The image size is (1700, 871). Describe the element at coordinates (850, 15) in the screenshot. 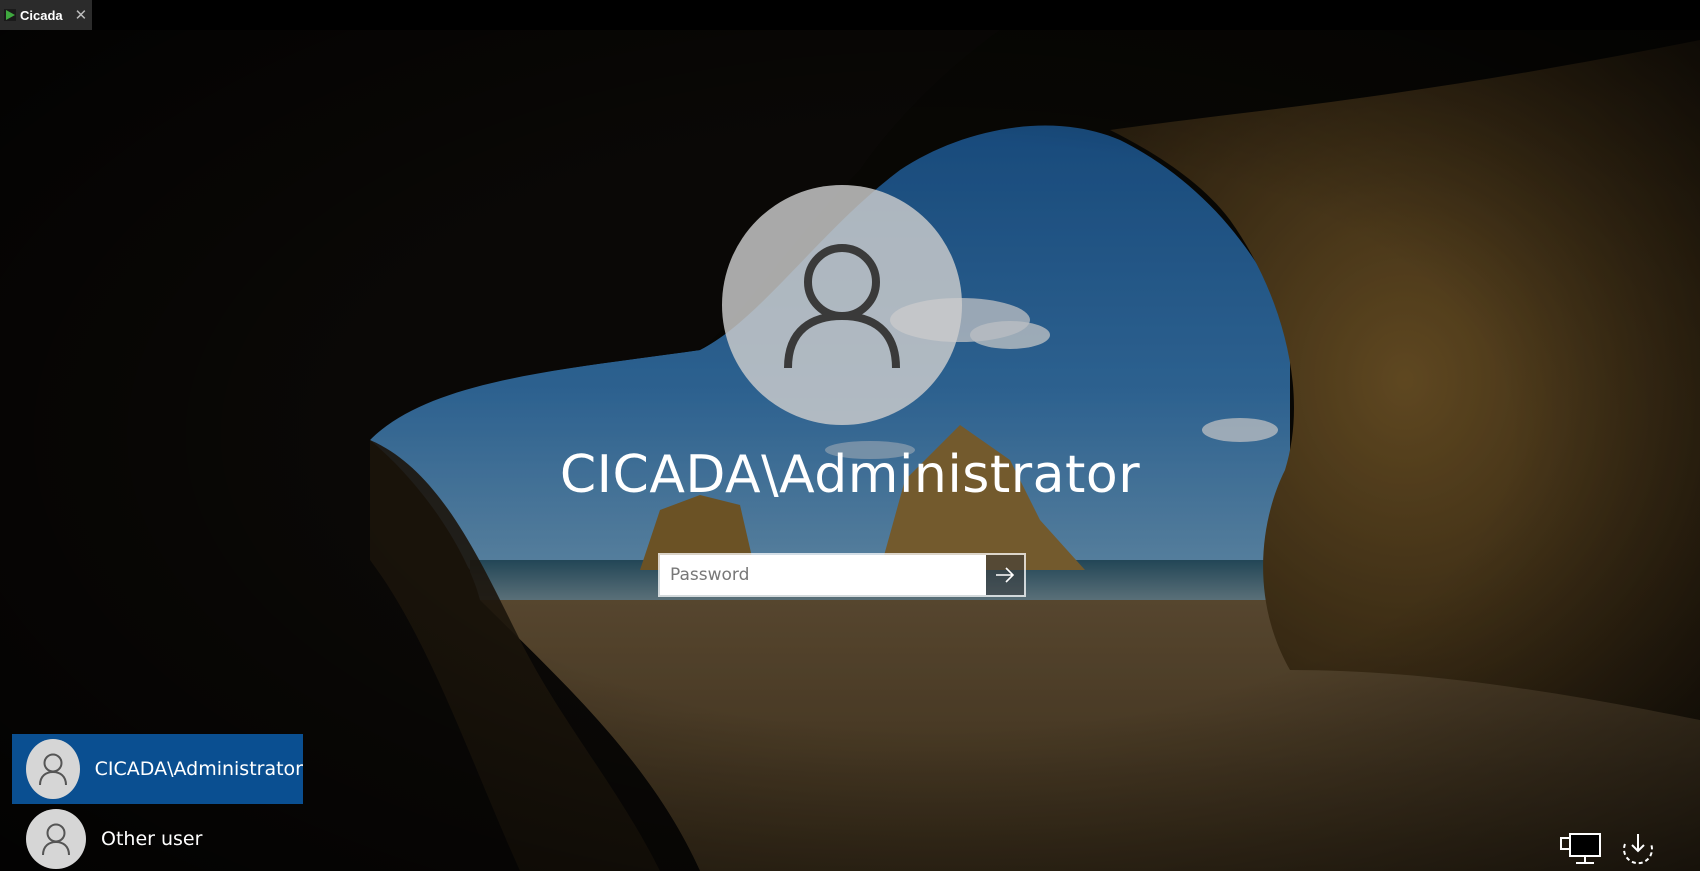

I see `remote-session-tabstrip: Cicada ✕` at that location.